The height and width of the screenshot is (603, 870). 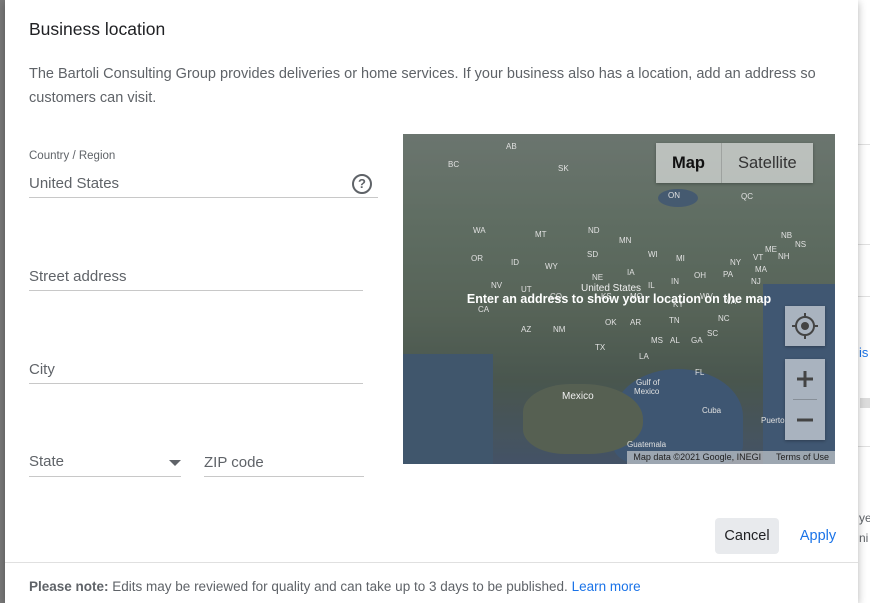 What do you see at coordinates (515, 262) in the screenshot?
I see `map-label: ID` at bounding box center [515, 262].